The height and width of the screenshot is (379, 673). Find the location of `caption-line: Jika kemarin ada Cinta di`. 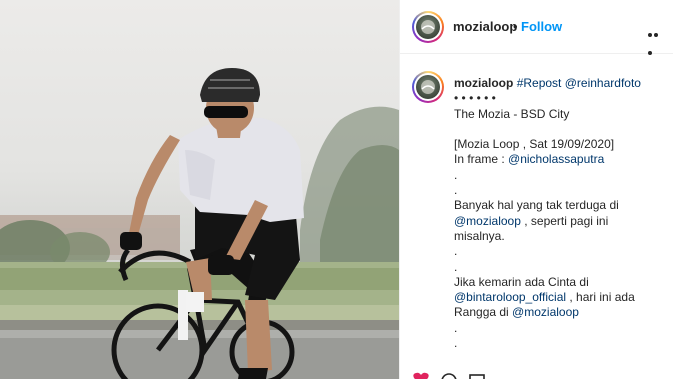

caption-line: Jika kemarin ada Cinta di is located at coordinates (559, 282).